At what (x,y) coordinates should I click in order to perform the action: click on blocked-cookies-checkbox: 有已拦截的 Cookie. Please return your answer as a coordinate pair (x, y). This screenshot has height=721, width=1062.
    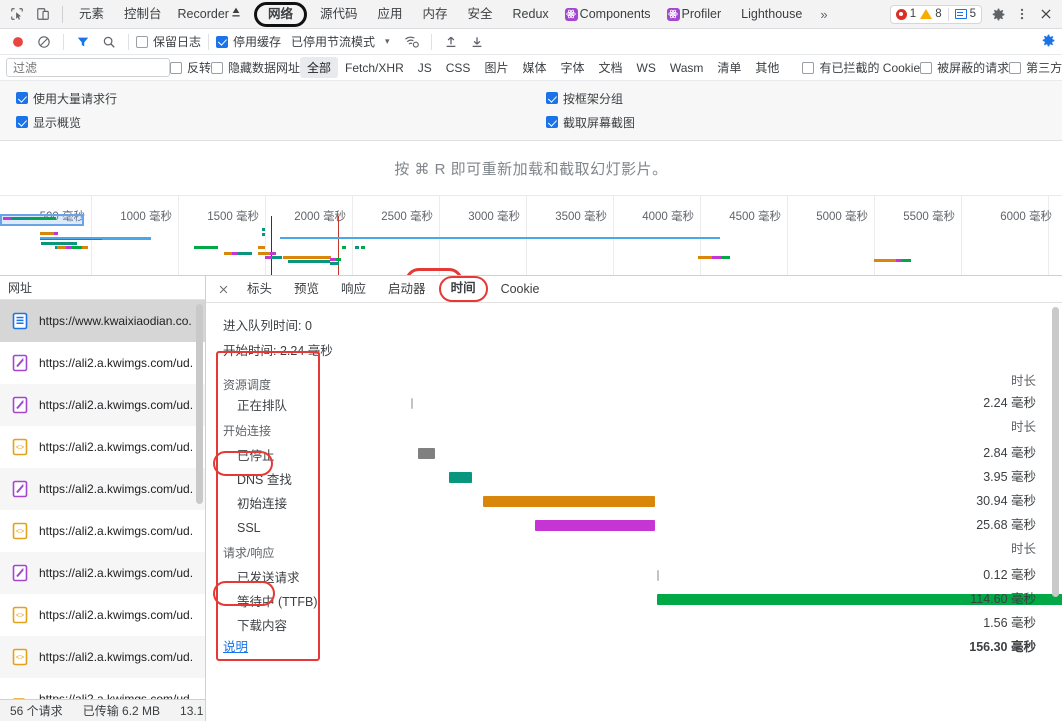
    Looking at the image, I should click on (861, 67).